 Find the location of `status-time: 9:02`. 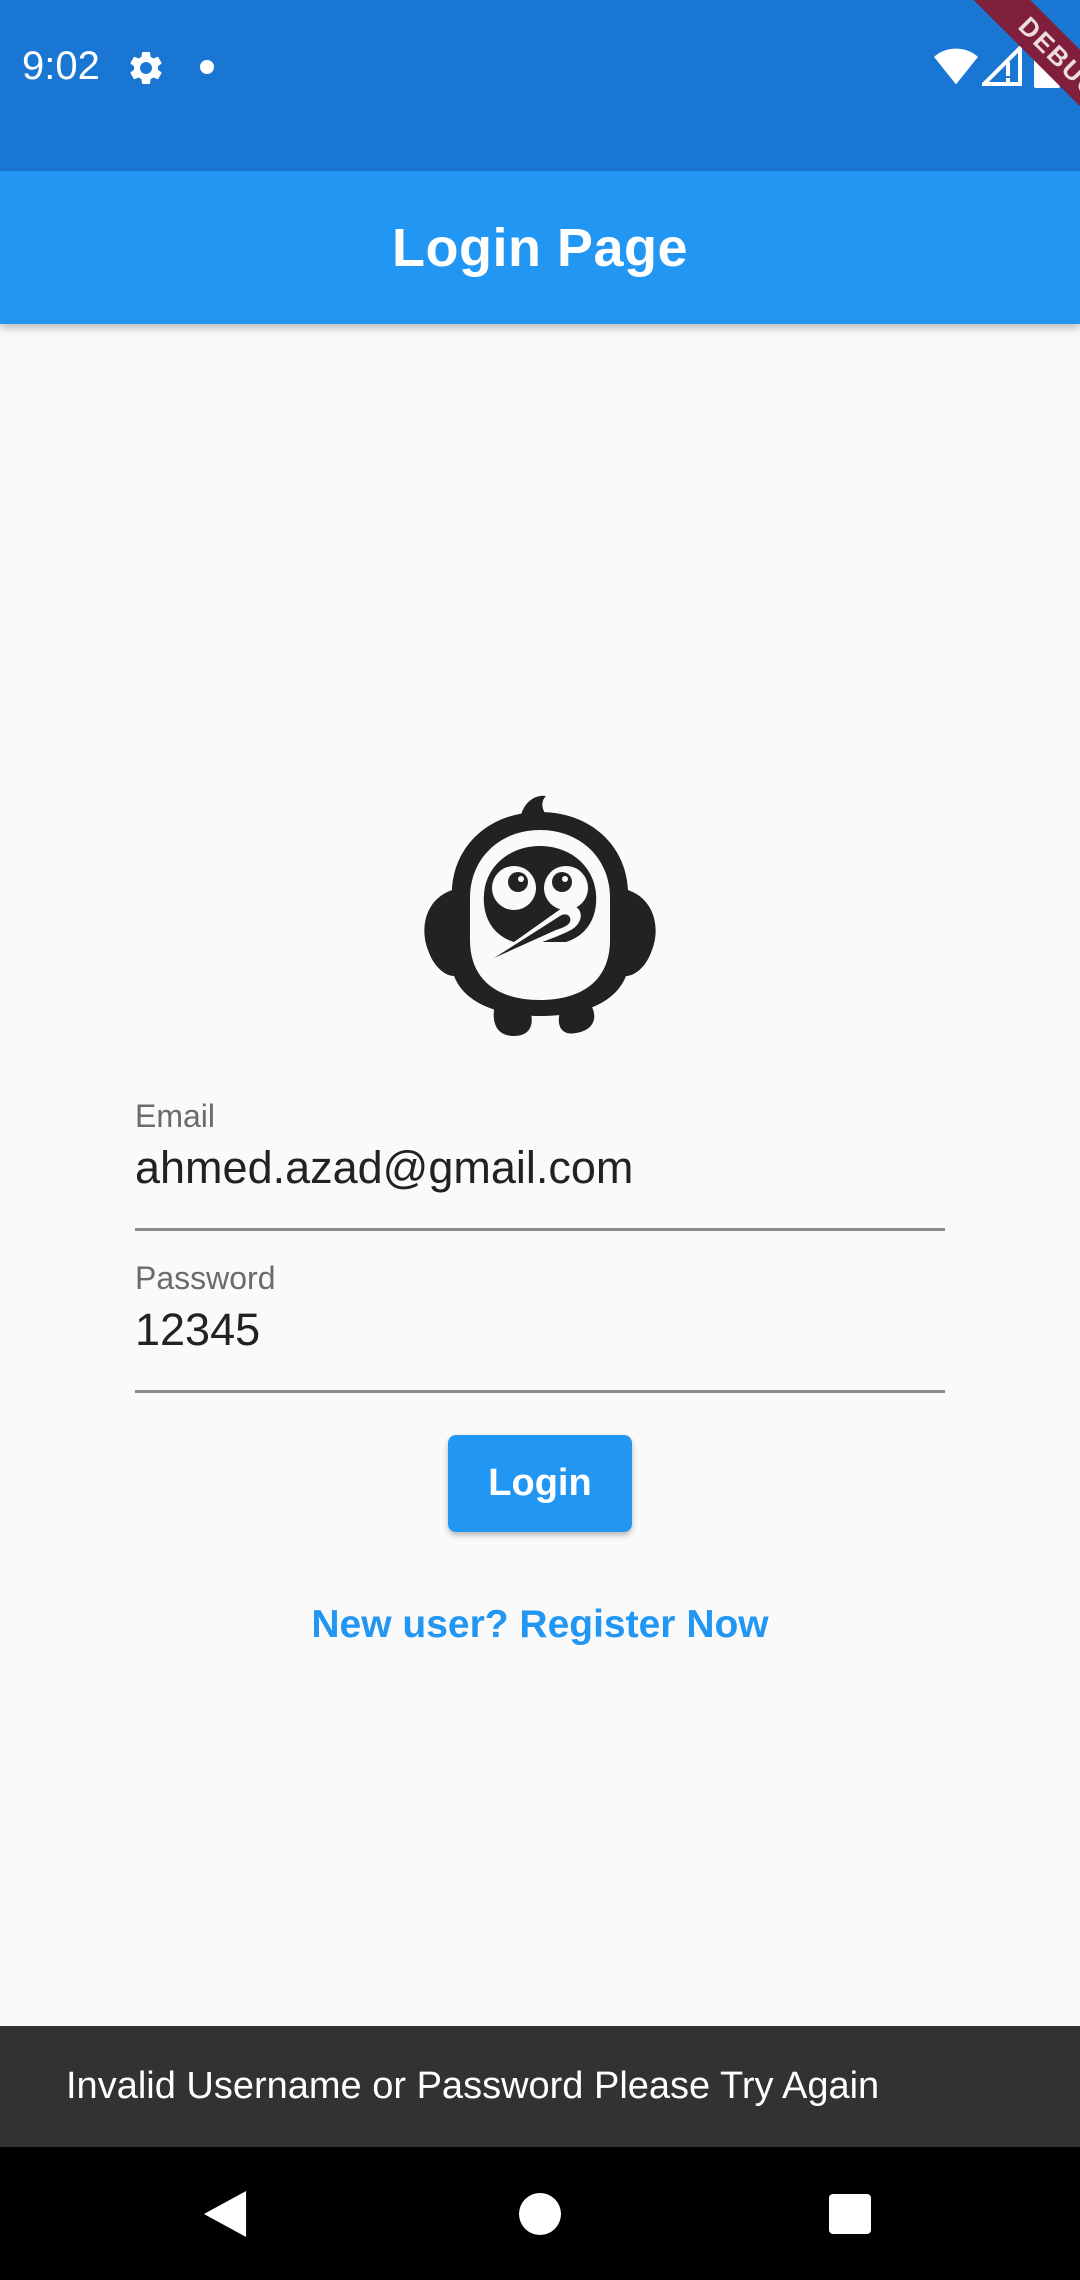

status-time: 9:02 is located at coordinates (61, 66).